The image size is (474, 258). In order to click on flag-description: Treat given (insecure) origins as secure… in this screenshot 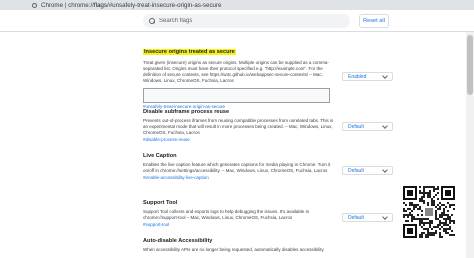, I will do `click(236, 71)`.